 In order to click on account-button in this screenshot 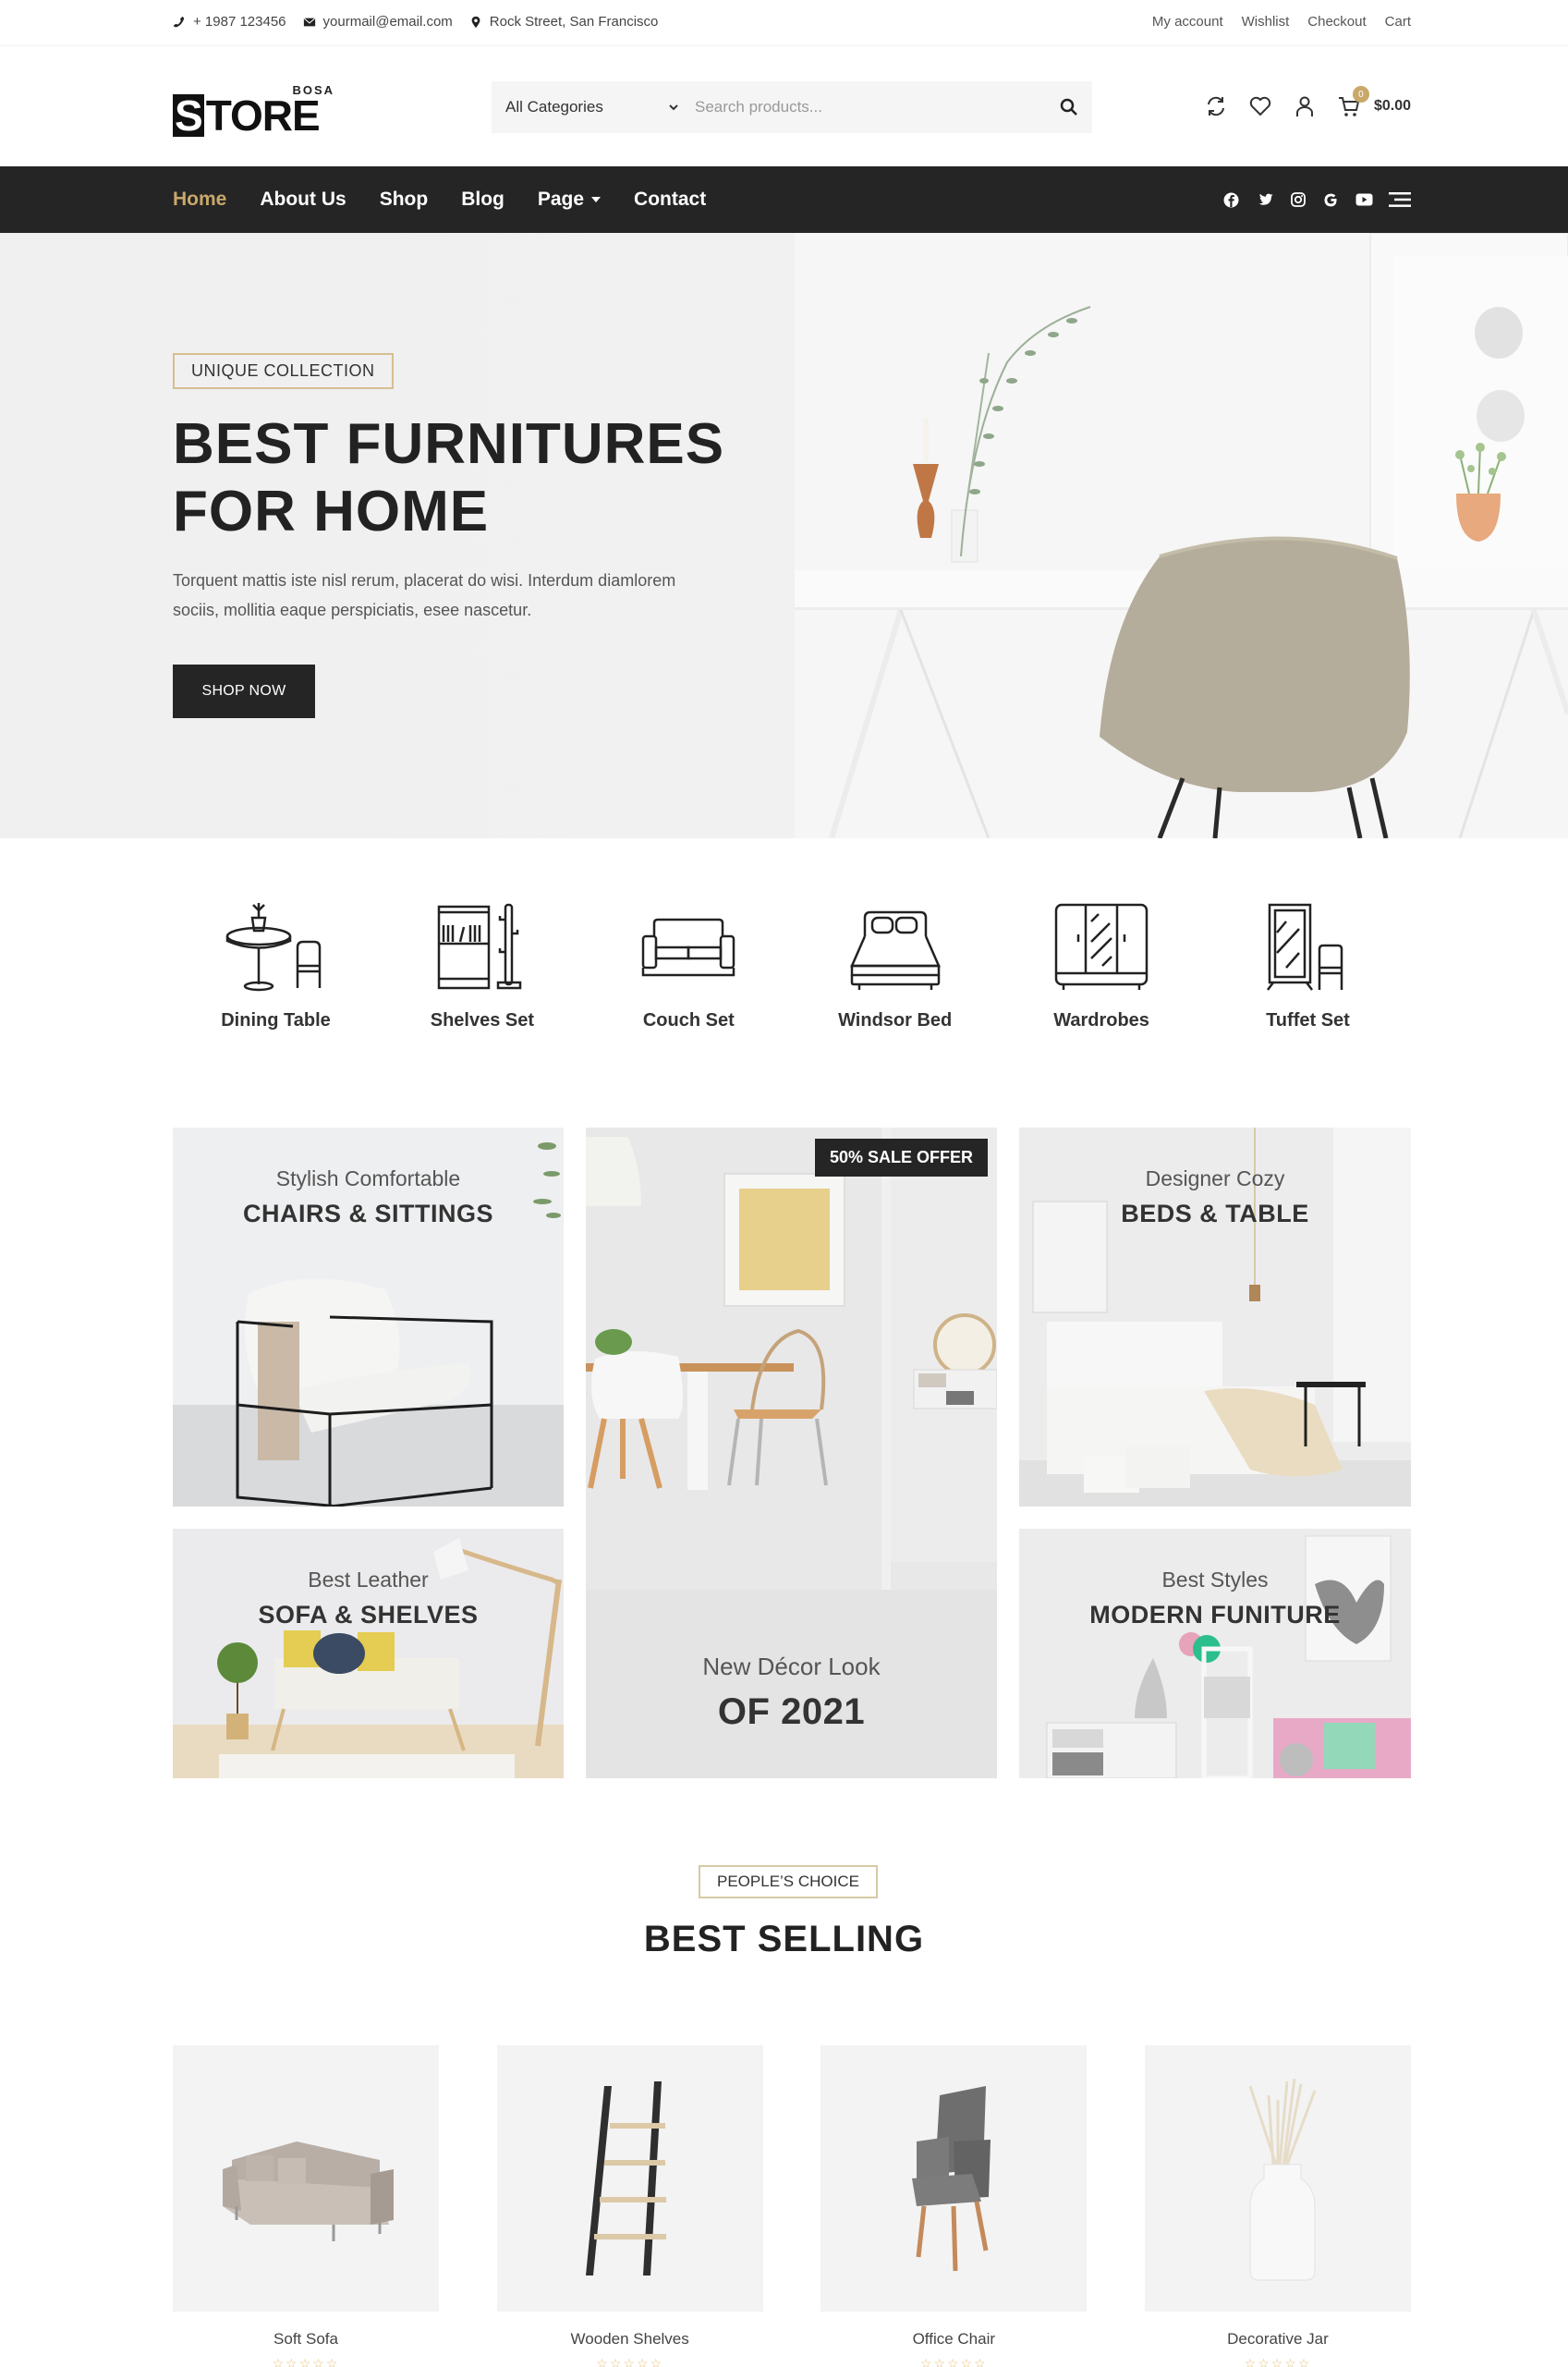, I will do `click(1305, 106)`.